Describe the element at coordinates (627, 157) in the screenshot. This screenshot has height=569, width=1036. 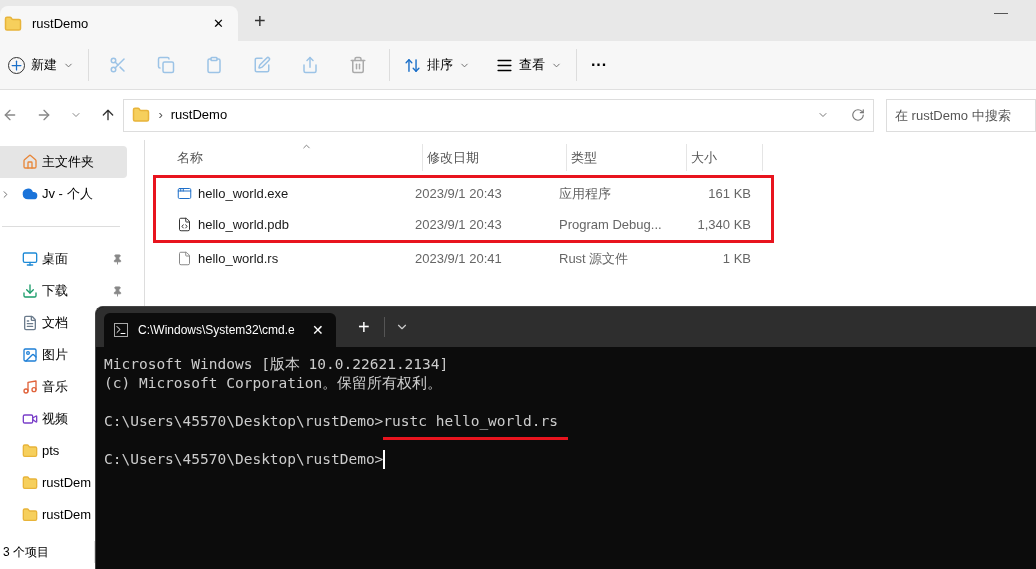
I see `column-header: 类型` at that location.